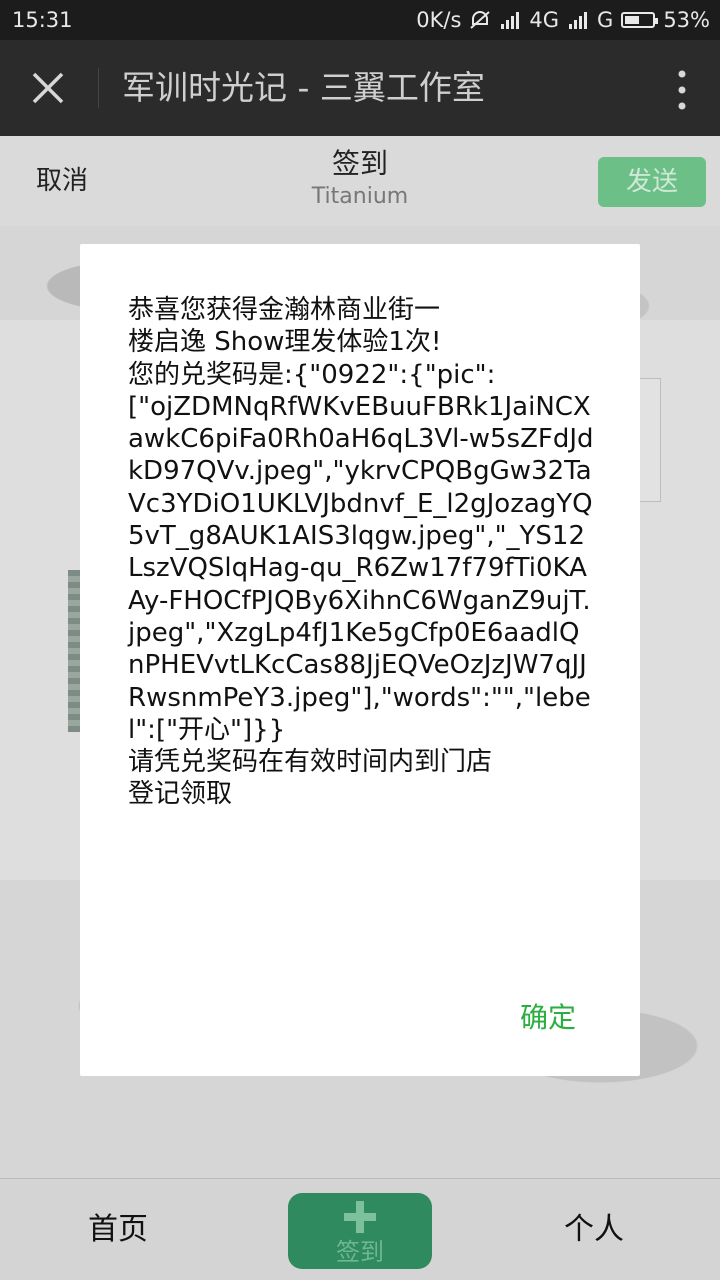 The width and height of the screenshot is (720, 1280). I want to click on close-icon, so click(48, 88).